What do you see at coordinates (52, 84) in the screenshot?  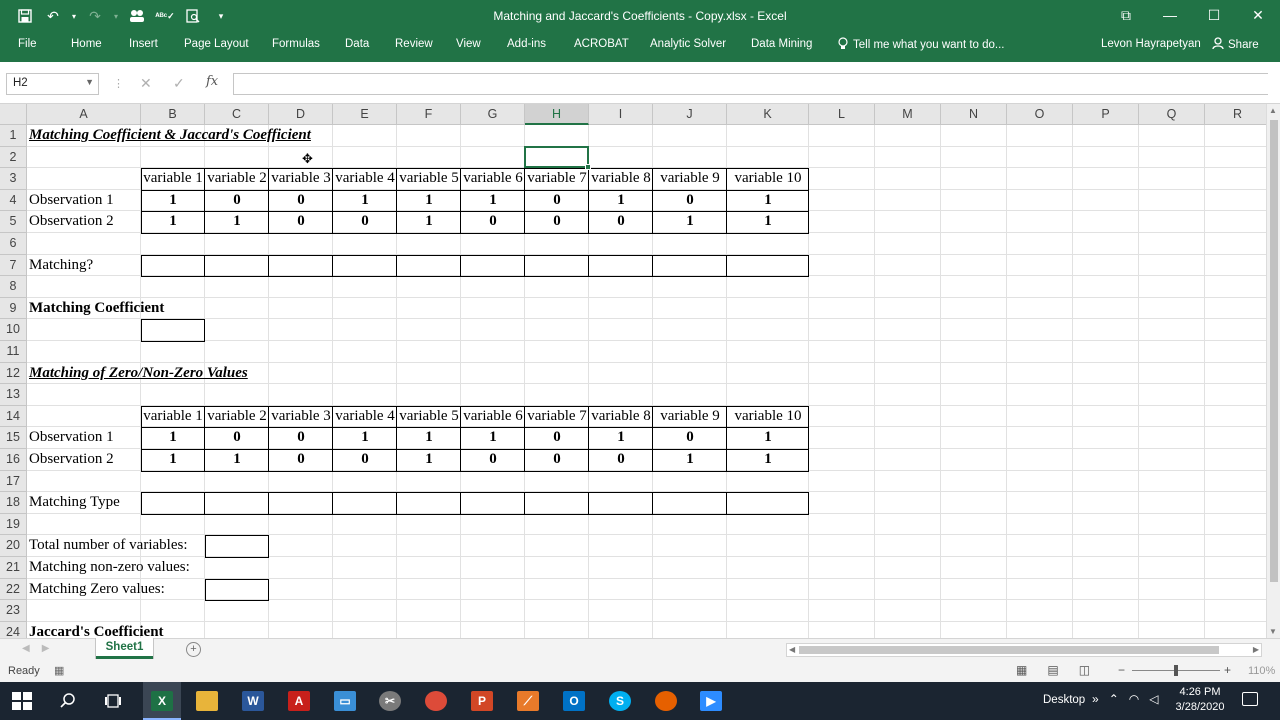 I see `name-box: H2 ▼` at bounding box center [52, 84].